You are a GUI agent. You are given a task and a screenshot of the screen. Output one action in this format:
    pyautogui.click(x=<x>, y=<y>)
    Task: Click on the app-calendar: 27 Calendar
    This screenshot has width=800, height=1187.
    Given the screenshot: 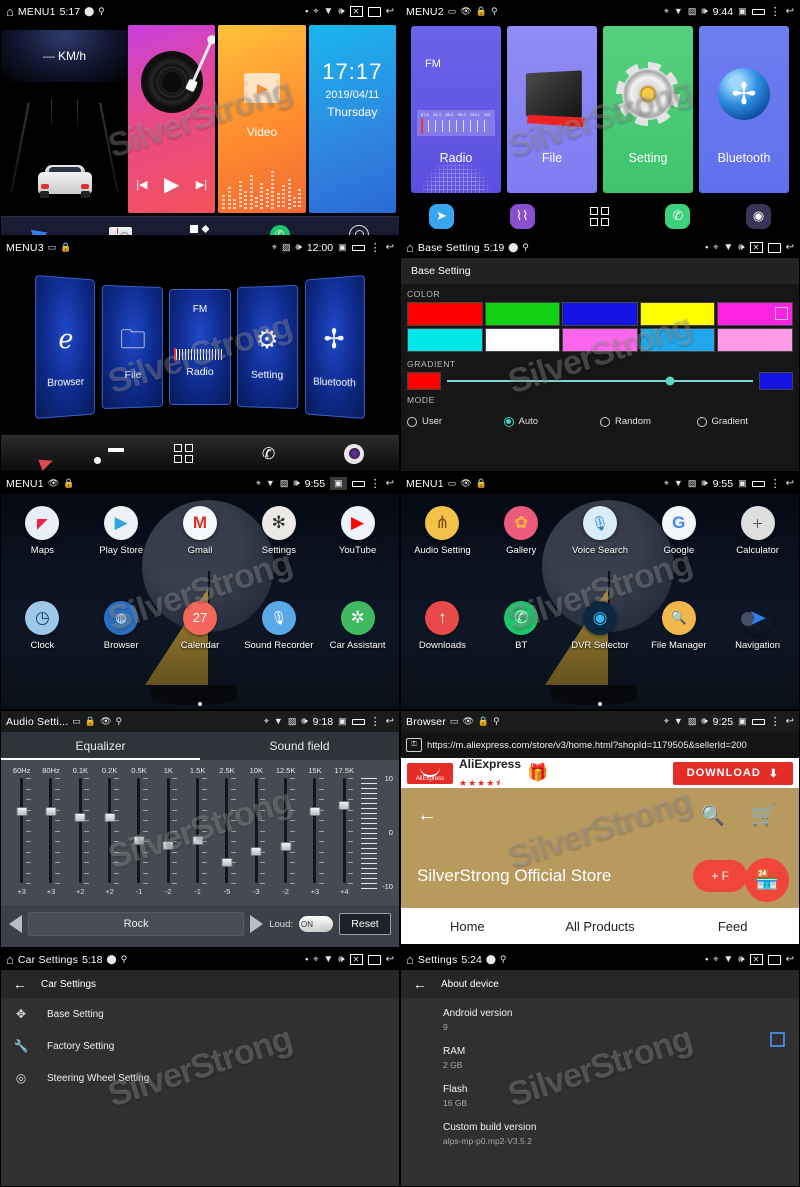 What is the action you would take?
    pyautogui.click(x=200, y=648)
    